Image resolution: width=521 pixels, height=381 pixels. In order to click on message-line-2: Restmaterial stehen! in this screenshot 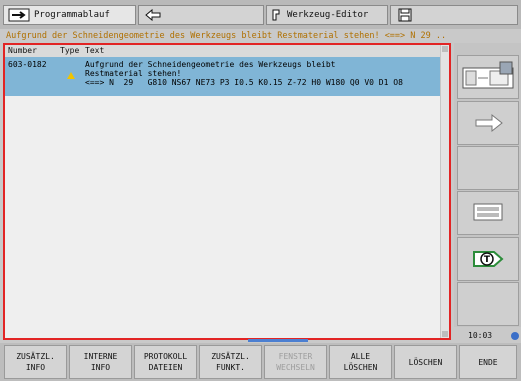, I will do `click(133, 73)`.